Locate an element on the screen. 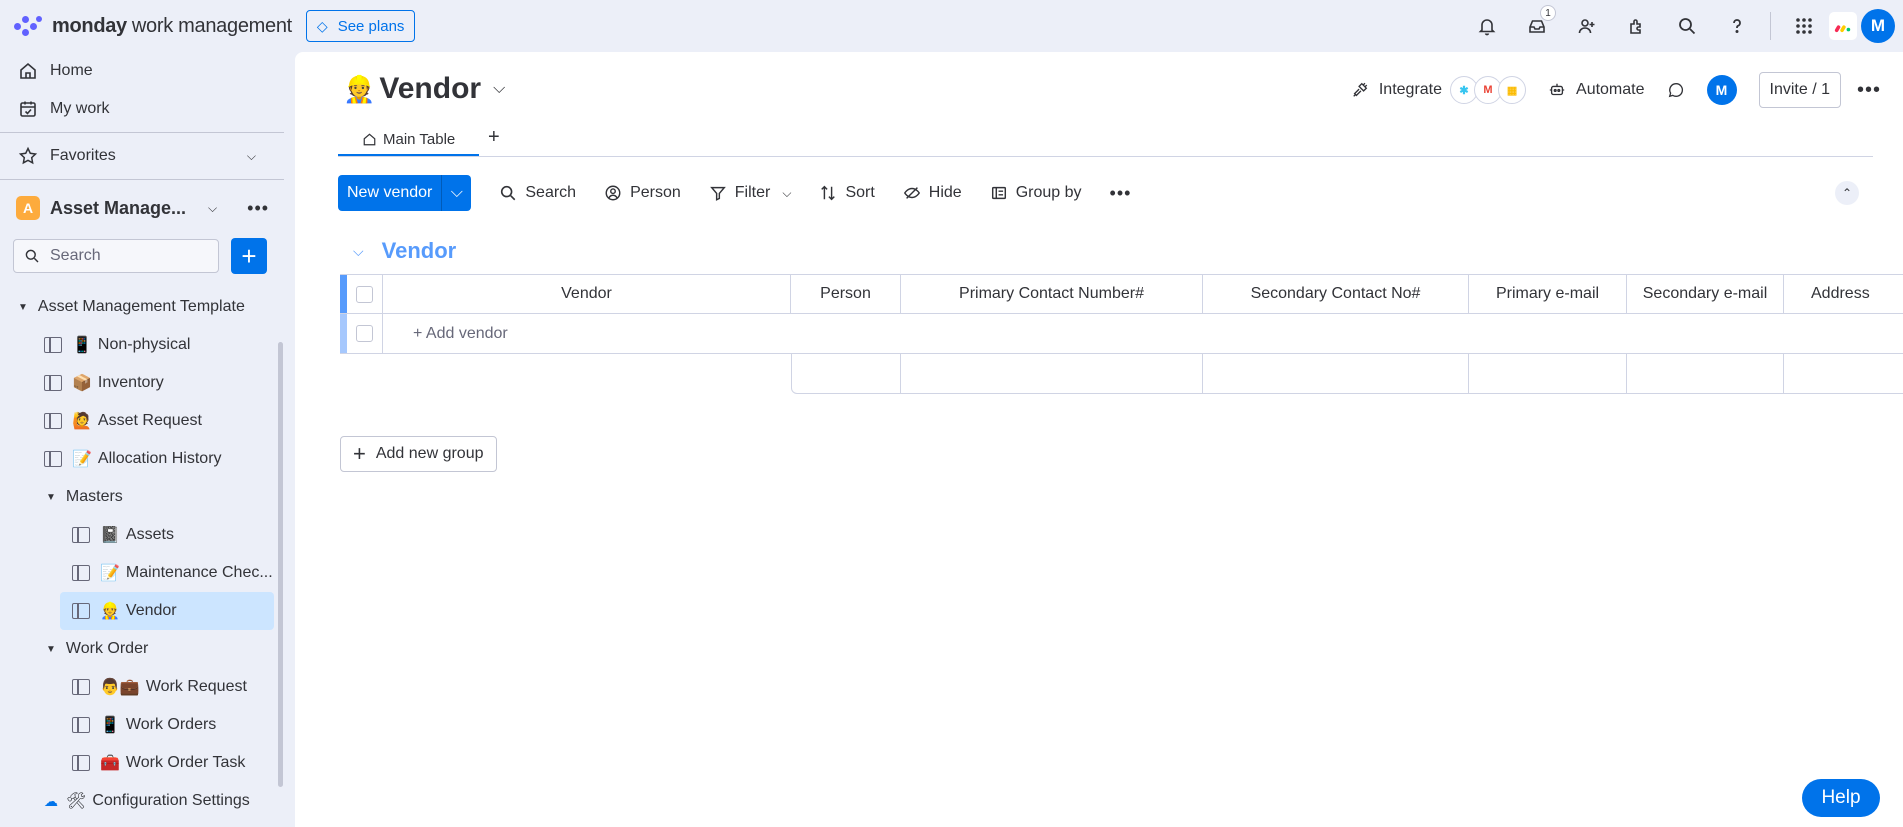 The image size is (1903, 827). sidebar-item-allocation-history: 📝 Allocation History is located at coordinates (142, 459).